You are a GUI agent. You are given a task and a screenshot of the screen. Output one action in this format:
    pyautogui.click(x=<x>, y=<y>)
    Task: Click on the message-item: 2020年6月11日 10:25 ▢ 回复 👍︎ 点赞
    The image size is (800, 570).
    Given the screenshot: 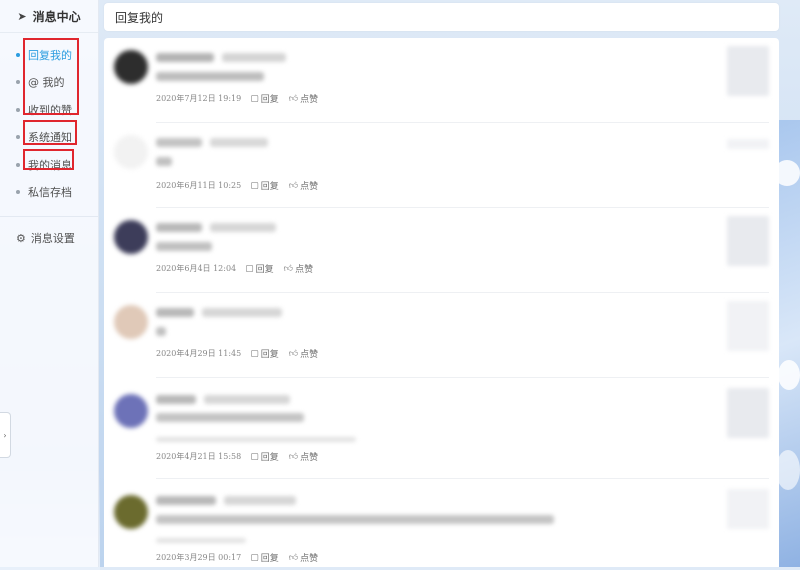 What is the action you would take?
    pyautogui.click(x=441, y=165)
    